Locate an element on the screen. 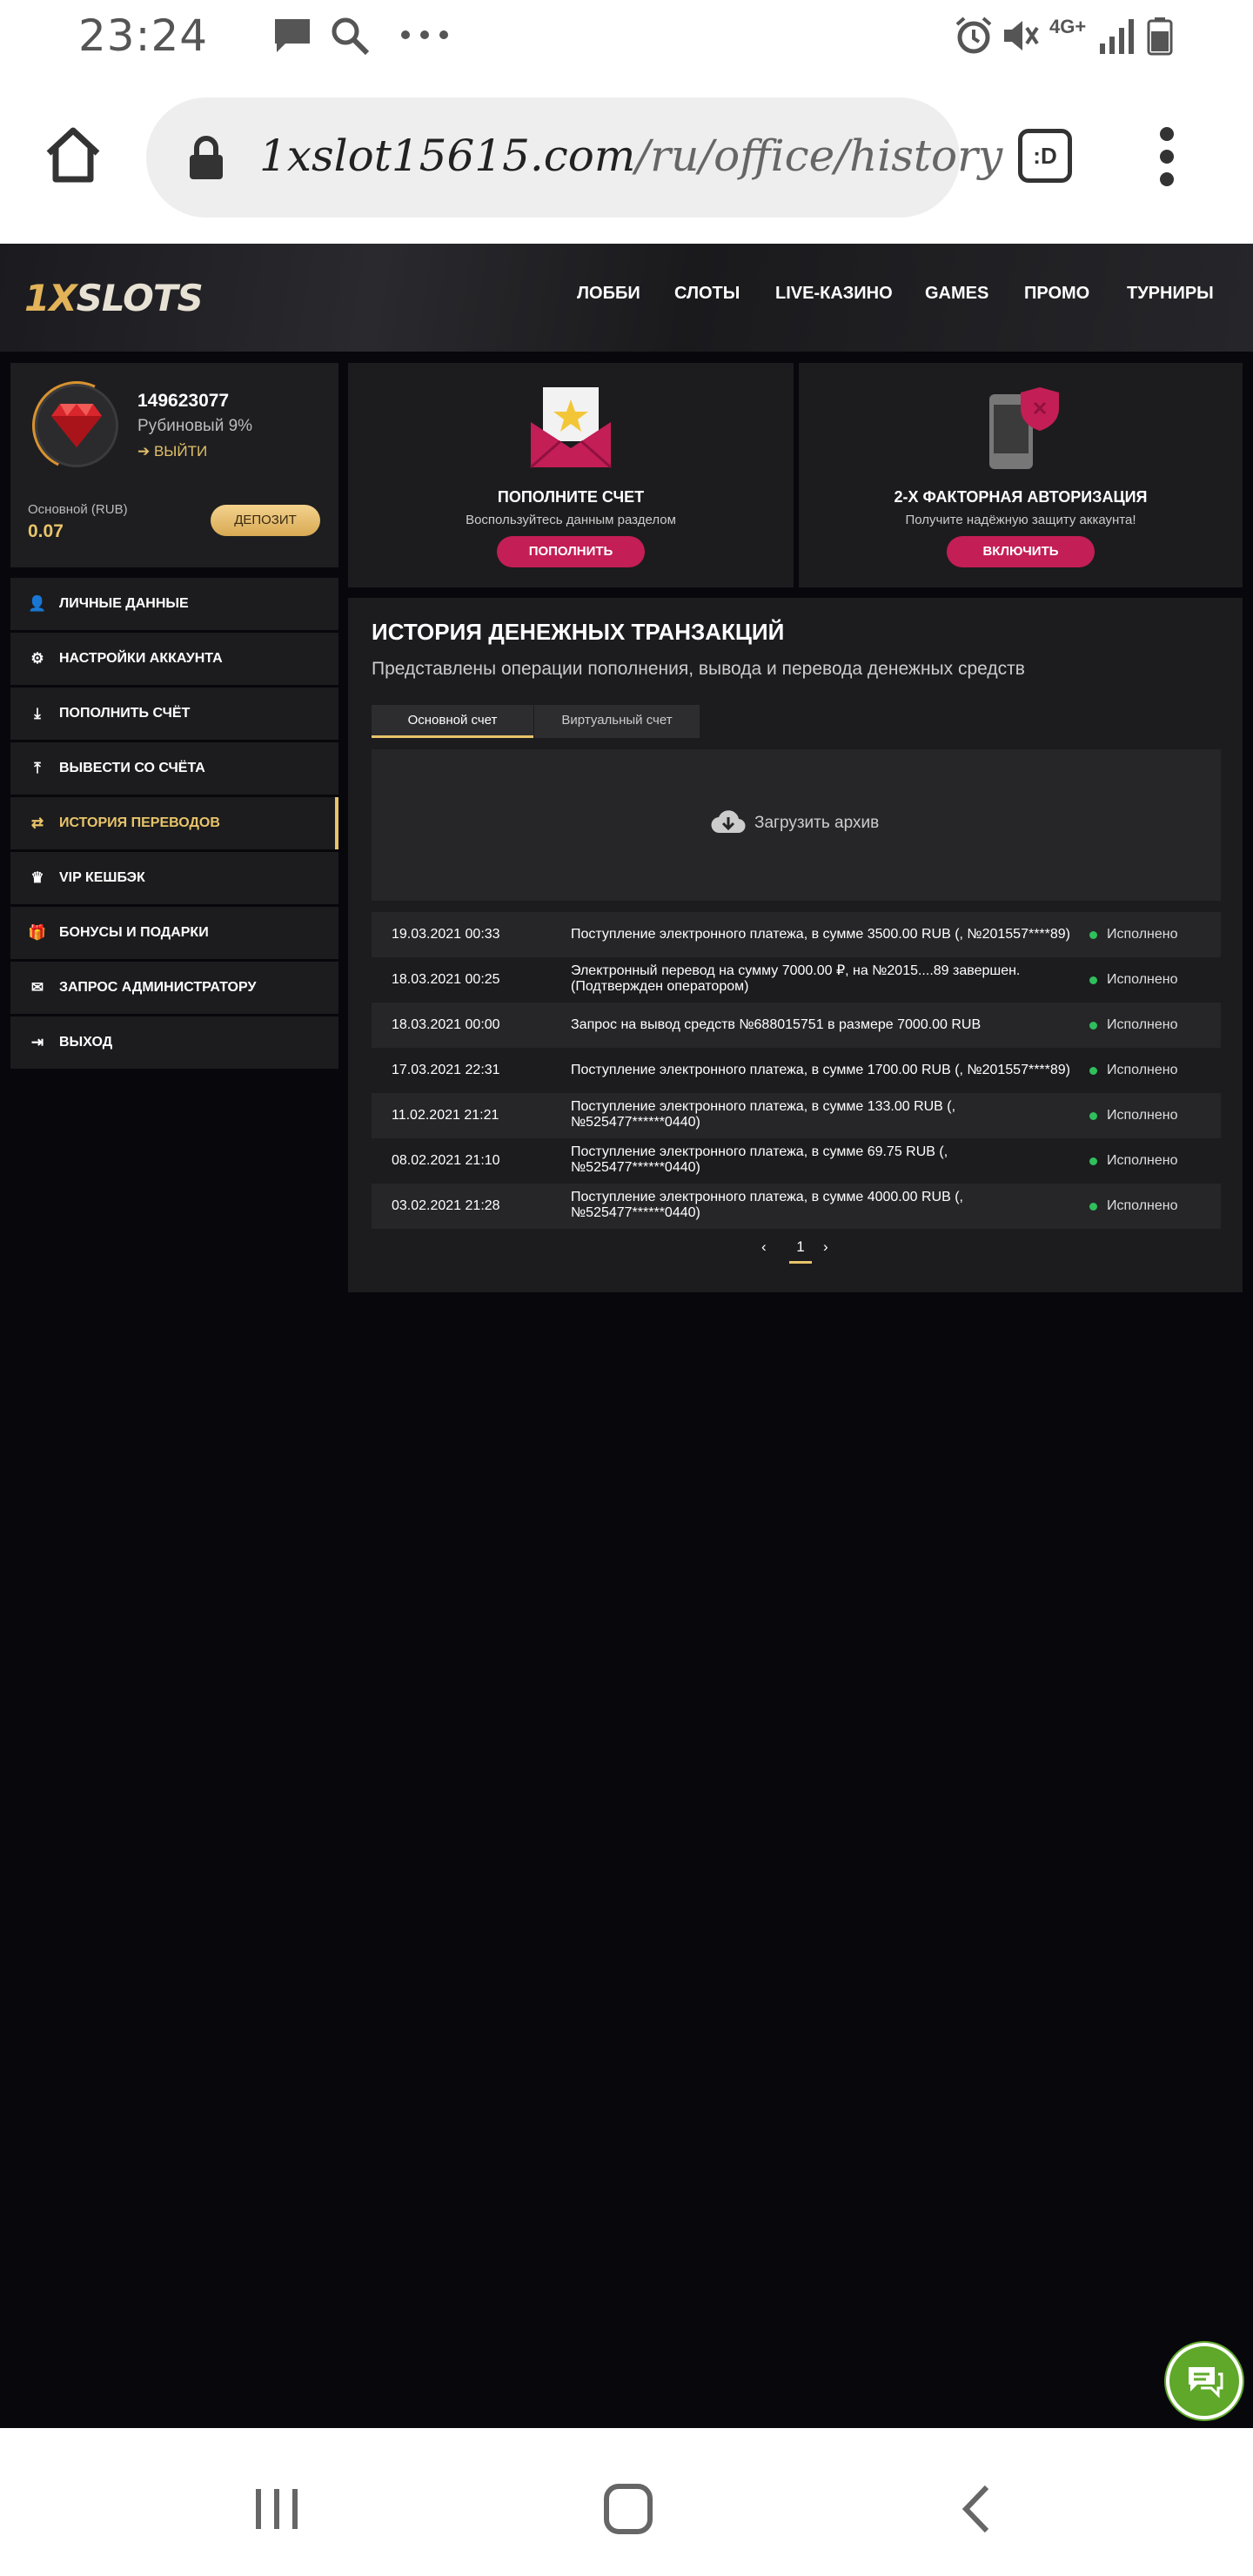 This screenshot has height=2576, width=1253. download-icon: ⤓ is located at coordinates (37, 713).